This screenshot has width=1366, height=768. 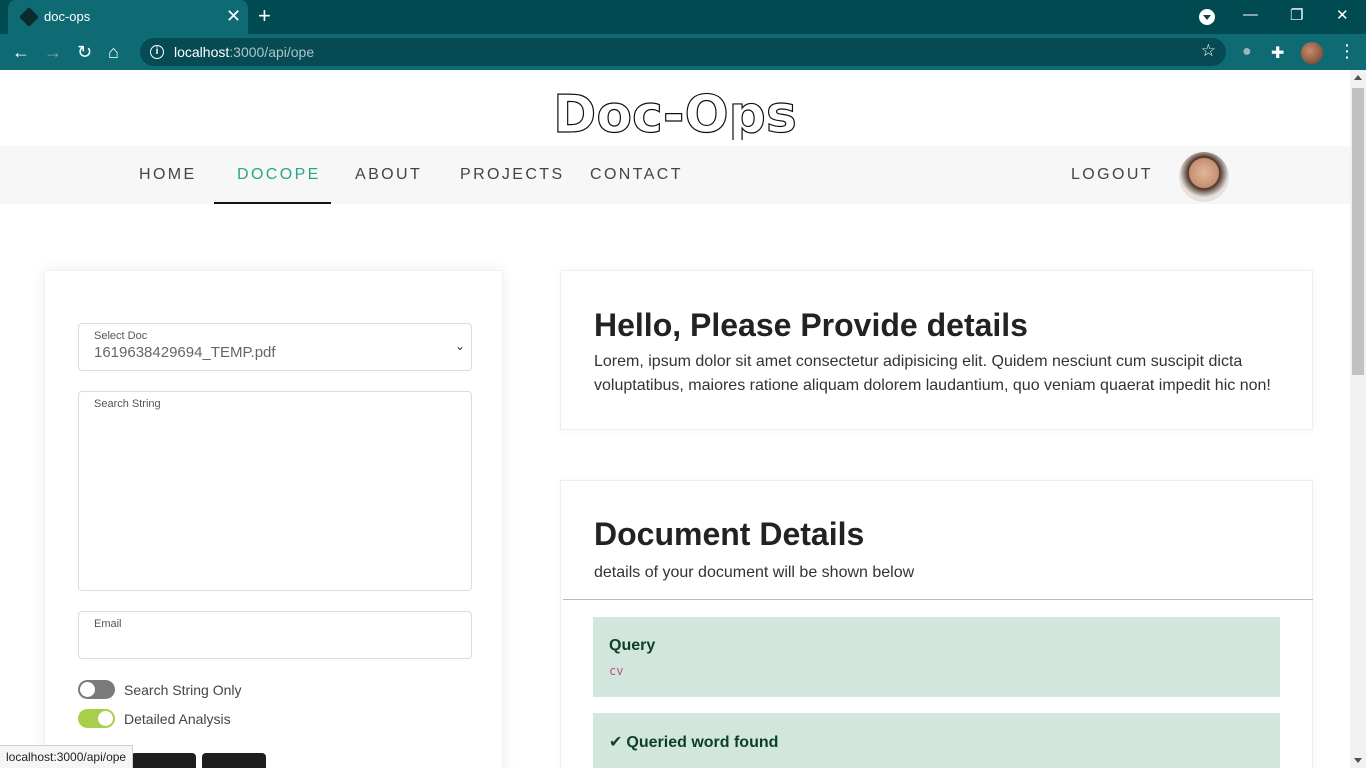 I want to click on found-alert: ✔ Queried word found, so click(x=936, y=740).